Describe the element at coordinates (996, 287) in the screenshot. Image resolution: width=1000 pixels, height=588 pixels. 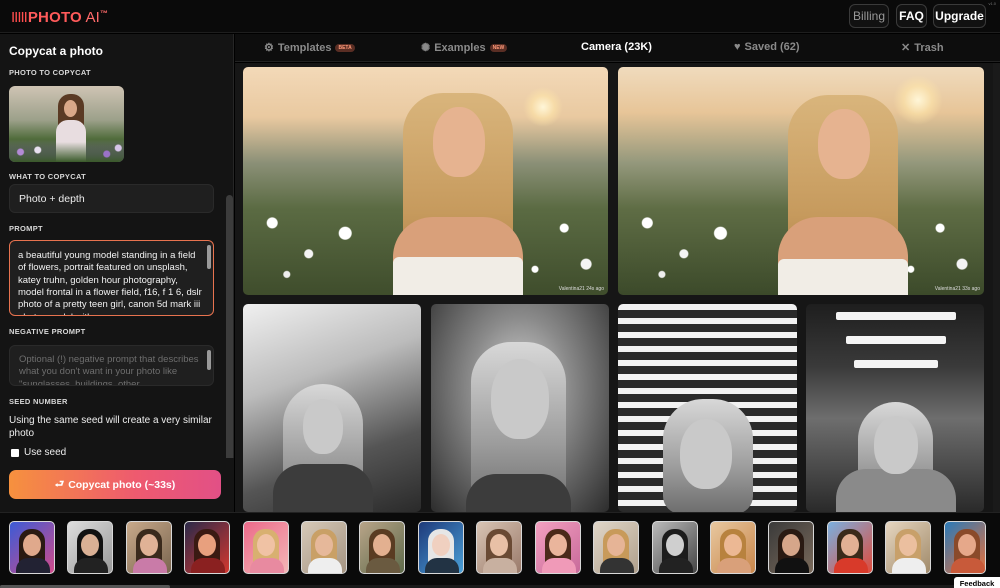
I see `gallery-scrollbar` at that location.